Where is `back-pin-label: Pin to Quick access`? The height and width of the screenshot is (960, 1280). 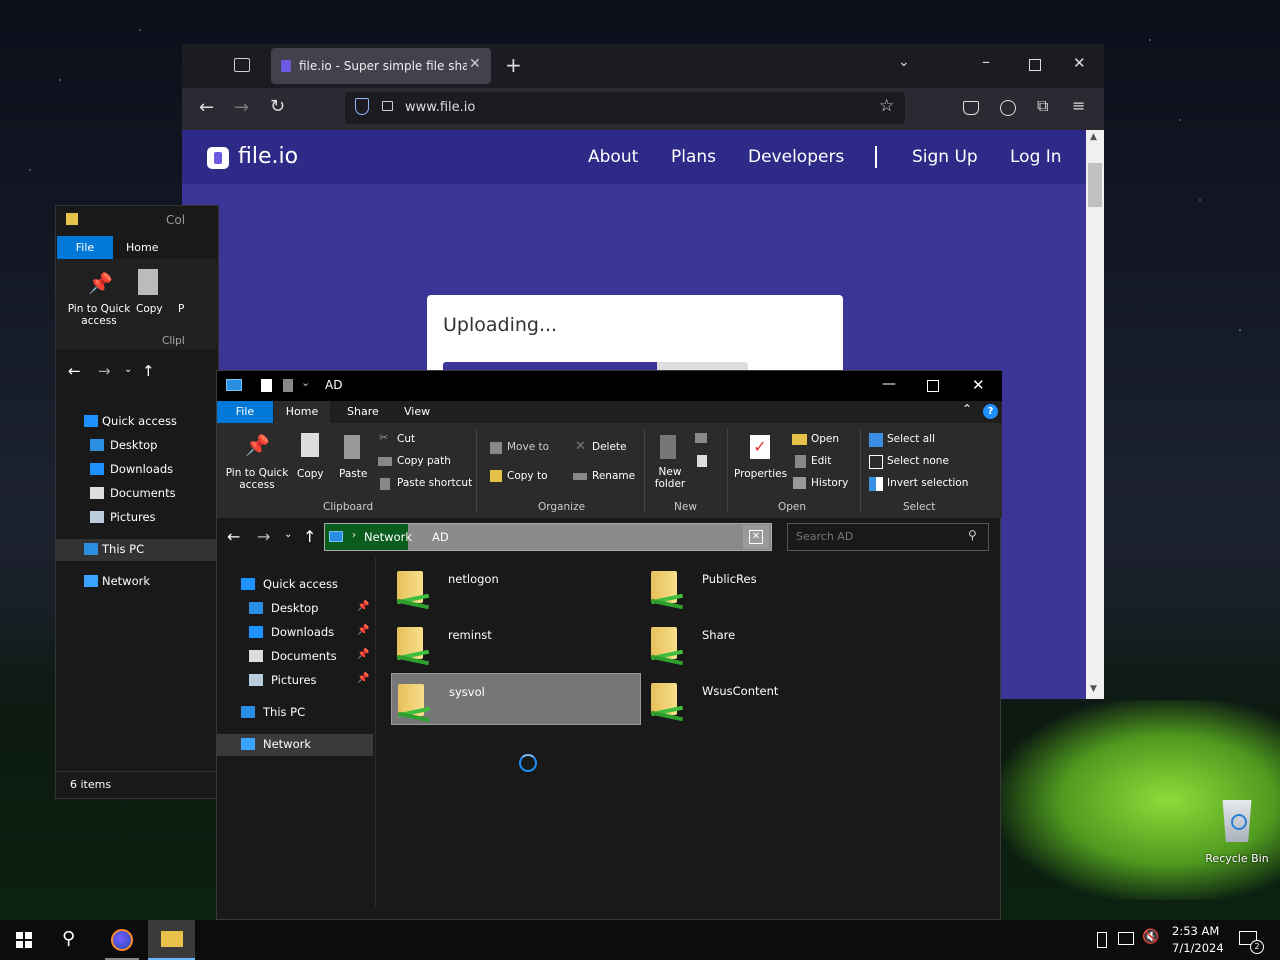 back-pin-label: Pin to Quick access is located at coordinates (99, 315).